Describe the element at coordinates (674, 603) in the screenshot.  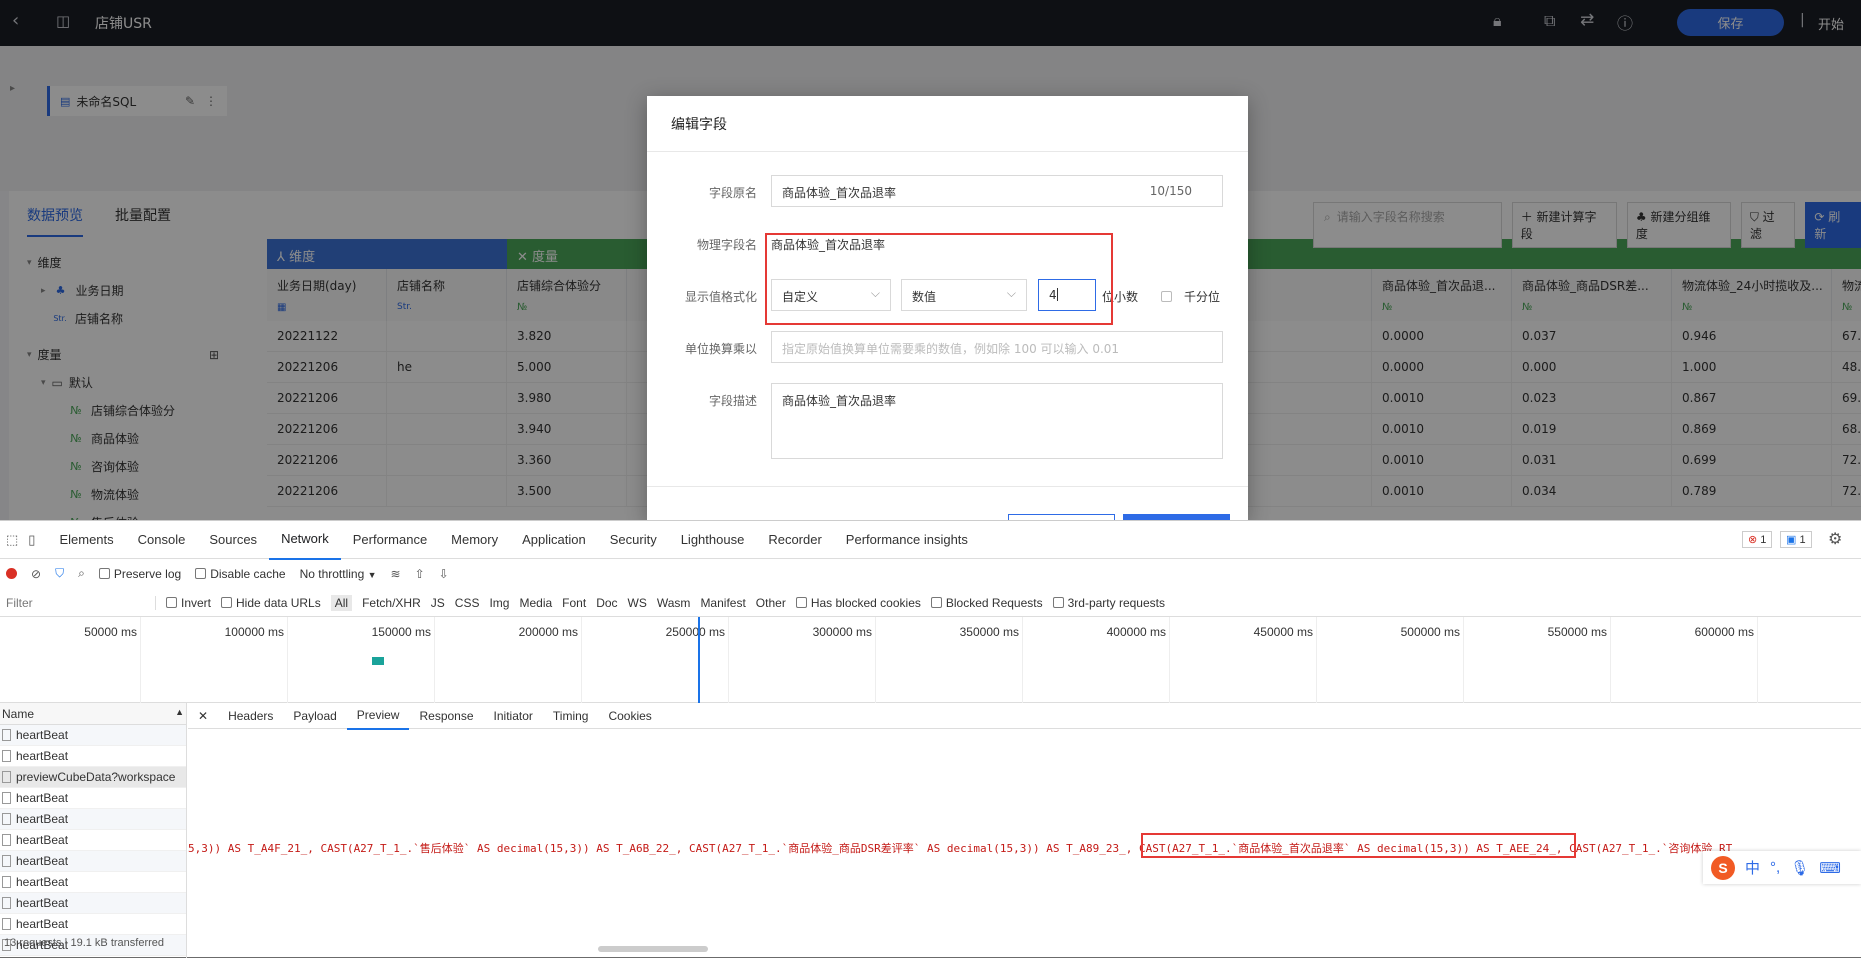
I see `filter-type-11: Wasm` at that location.